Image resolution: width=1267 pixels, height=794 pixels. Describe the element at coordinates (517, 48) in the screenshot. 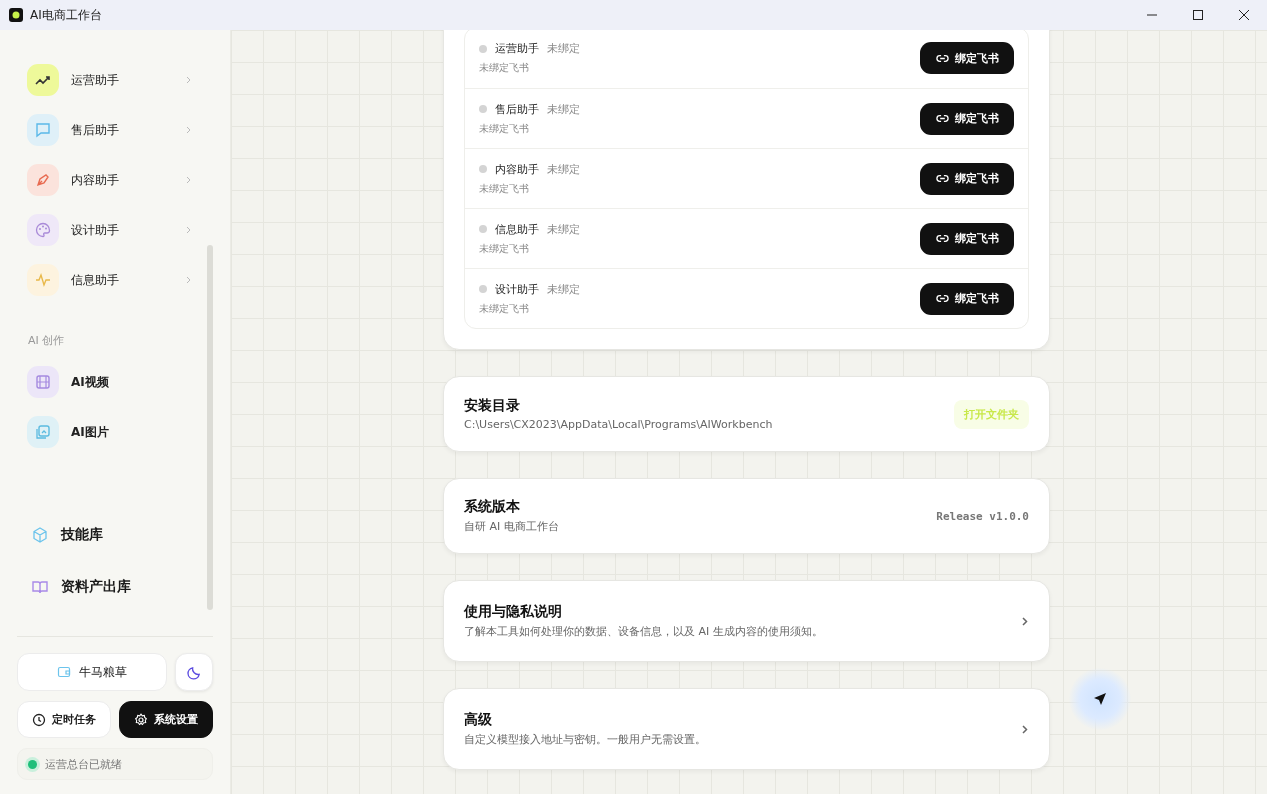

I see `assistant-name: 运营助手` at that location.